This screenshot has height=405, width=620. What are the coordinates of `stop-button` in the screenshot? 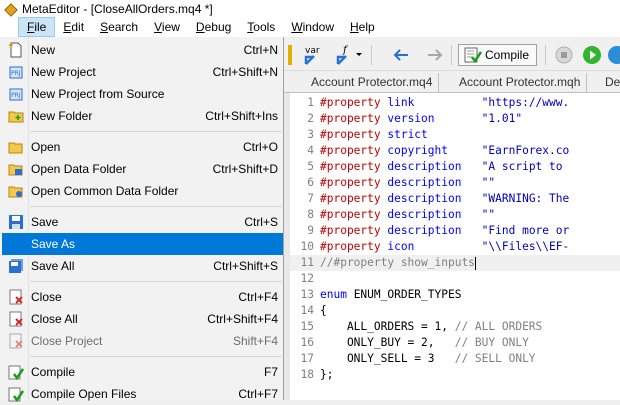 It's located at (564, 55).